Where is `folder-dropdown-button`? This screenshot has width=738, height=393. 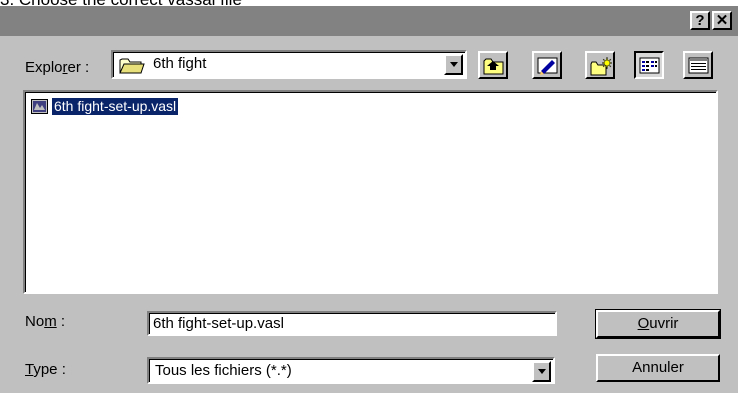
folder-dropdown-button is located at coordinates (453, 64).